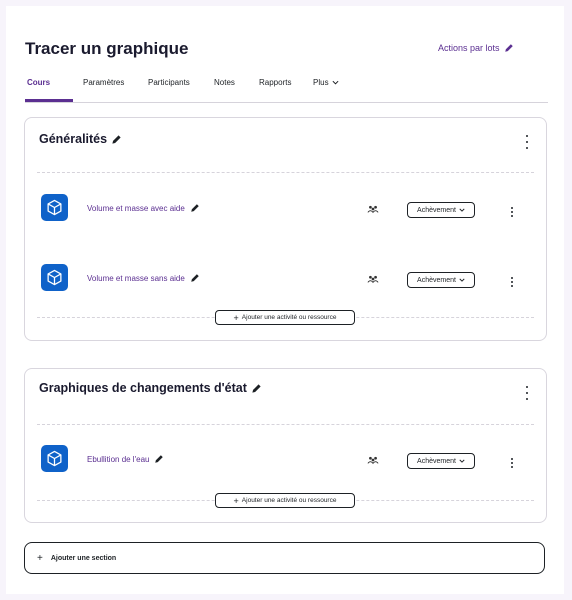 The width and height of the screenshot is (572, 600). What do you see at coordinates (83, 558) in the screenshot?
I see `add-section-label: Ajouter une section` at bounding box center [83, 558].